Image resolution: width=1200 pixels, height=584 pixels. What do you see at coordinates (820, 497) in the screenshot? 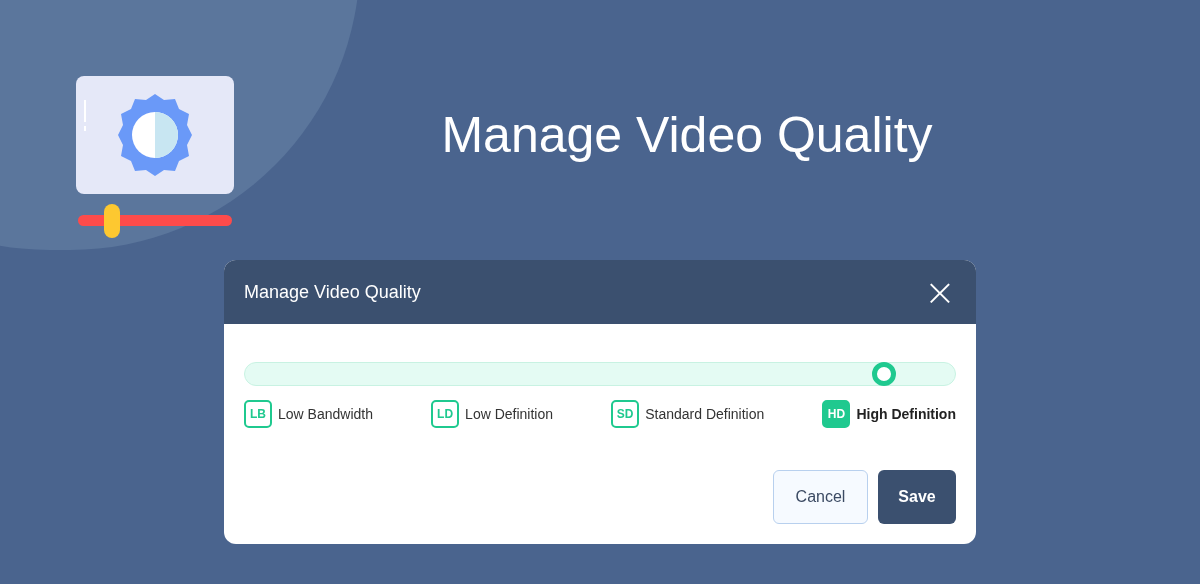
I see `cancel-button: Cancel` at bounding box center [820, 497].